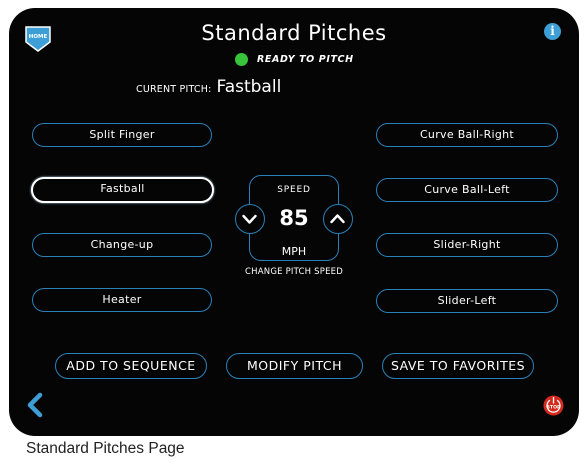  I want to click on speed-decrease-button, so click(250, 219).